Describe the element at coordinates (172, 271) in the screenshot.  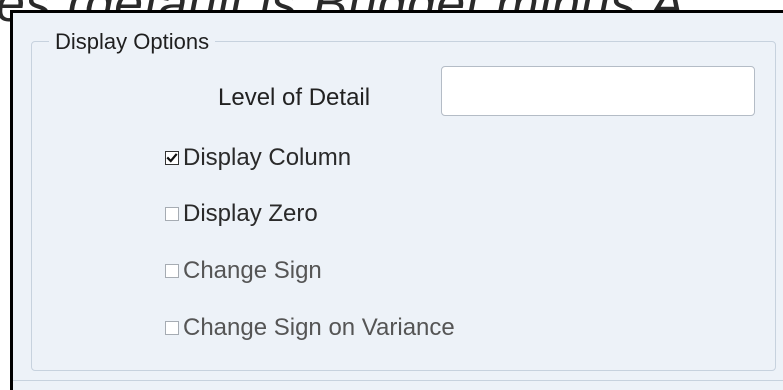
I see `change-sign-checkbox` at that location.